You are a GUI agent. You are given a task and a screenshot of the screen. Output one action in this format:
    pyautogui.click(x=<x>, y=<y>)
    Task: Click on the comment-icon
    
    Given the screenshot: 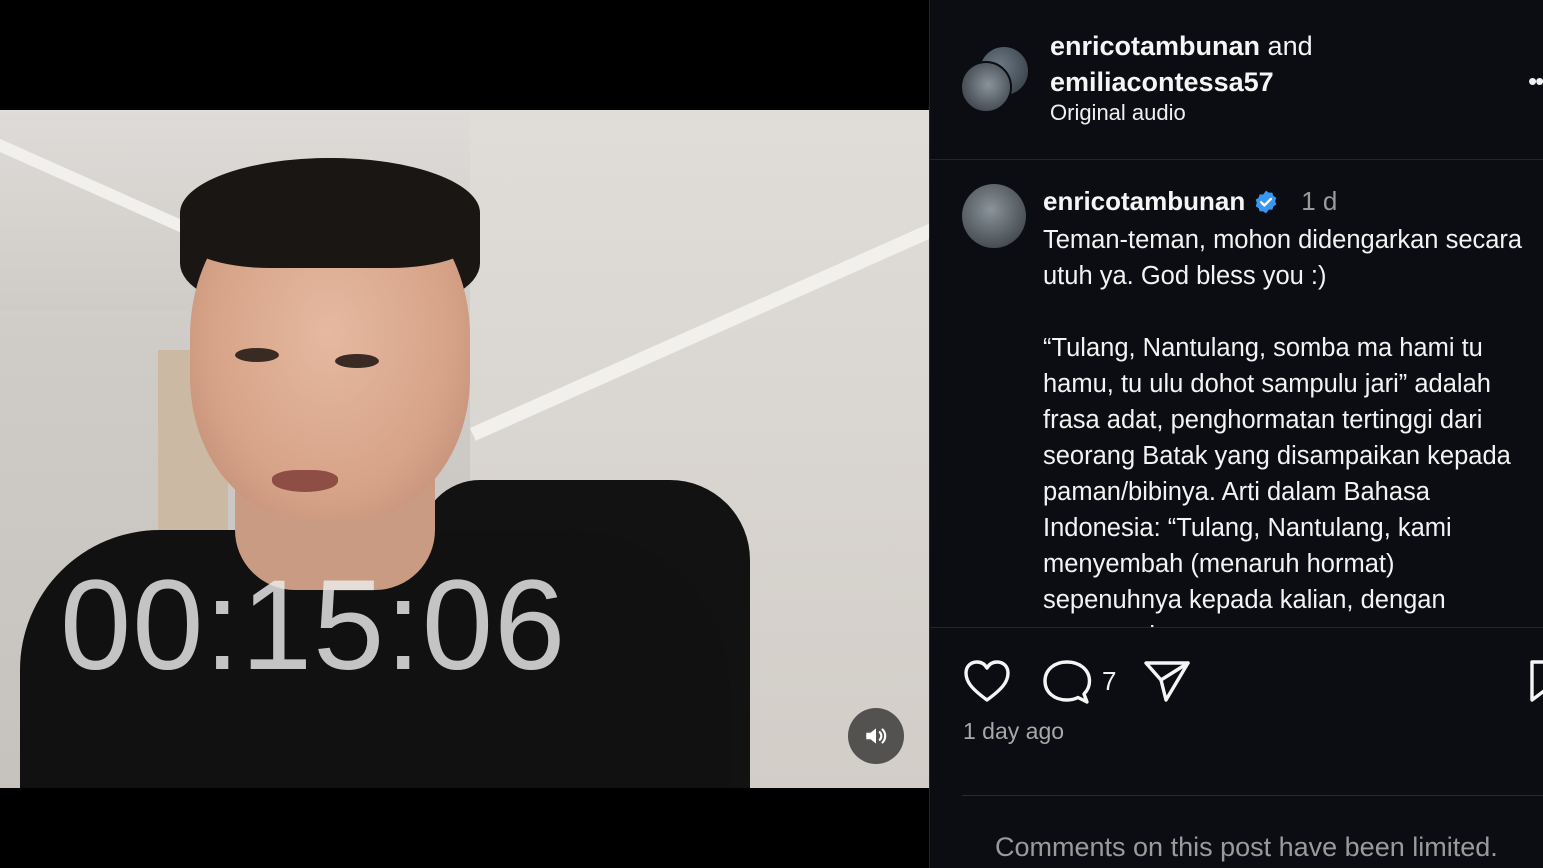 What is the action you would take?
    pyautogui.click(x=1067, y=682)
    